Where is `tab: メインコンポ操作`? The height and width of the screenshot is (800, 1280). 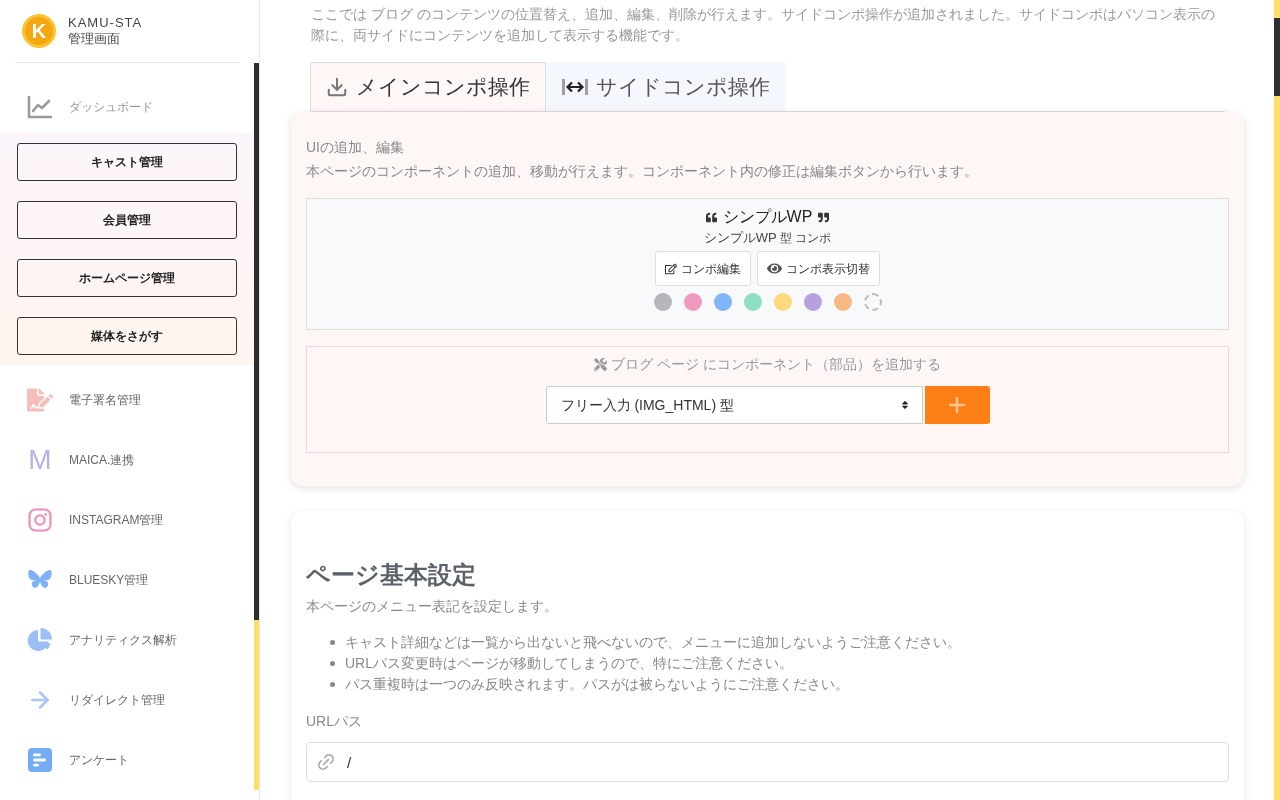
tab: メインコンポ操作 is located at coordinates (428, 86).